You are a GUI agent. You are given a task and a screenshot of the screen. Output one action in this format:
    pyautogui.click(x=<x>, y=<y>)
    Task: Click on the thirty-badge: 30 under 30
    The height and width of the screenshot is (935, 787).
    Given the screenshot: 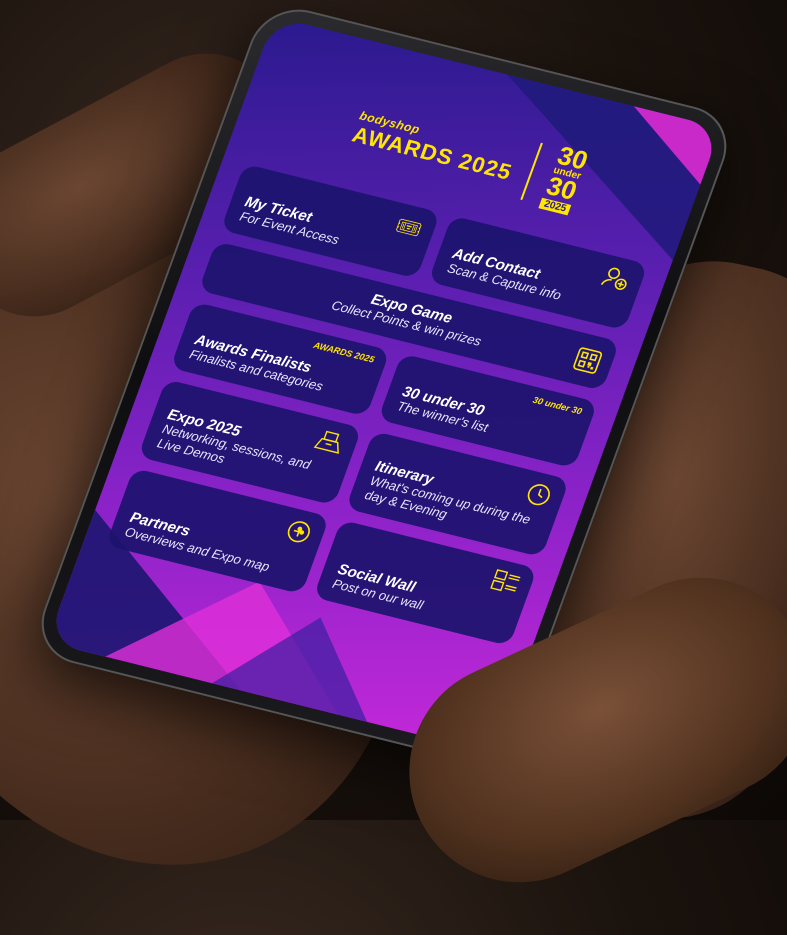 What is the action you would take?
    pyautogui.click(x=557, y=405)
    